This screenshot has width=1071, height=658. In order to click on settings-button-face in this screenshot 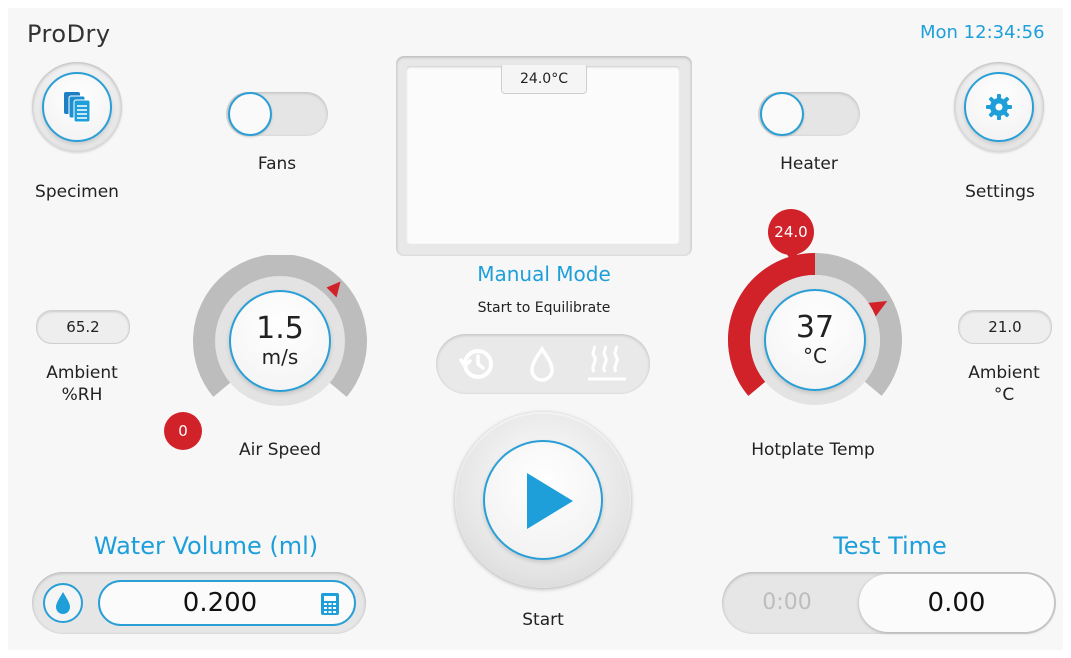, I will do `click(999, 107)`.